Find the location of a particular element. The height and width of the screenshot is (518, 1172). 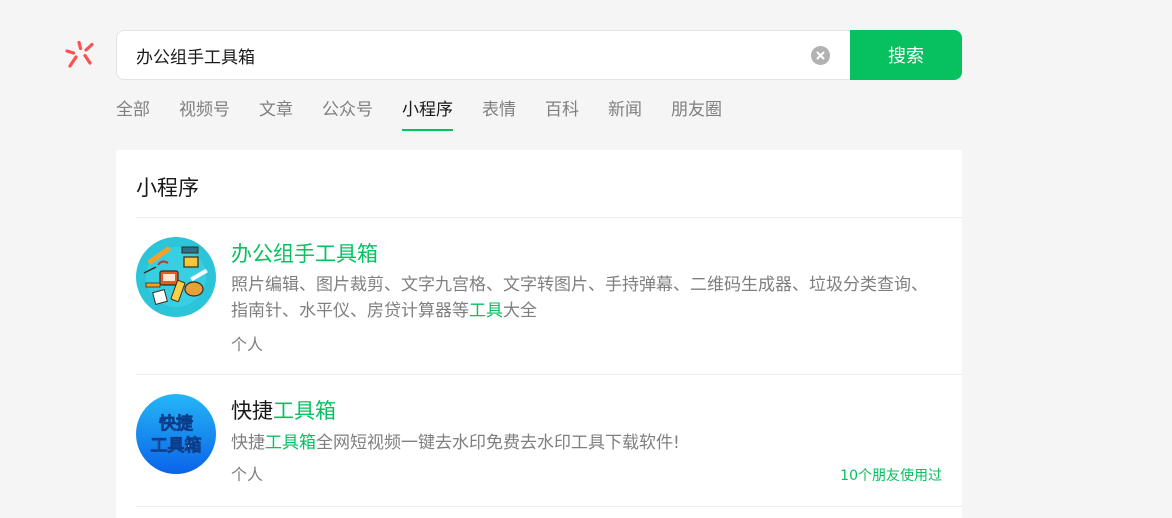

divider is located at coordinates (549, 506).